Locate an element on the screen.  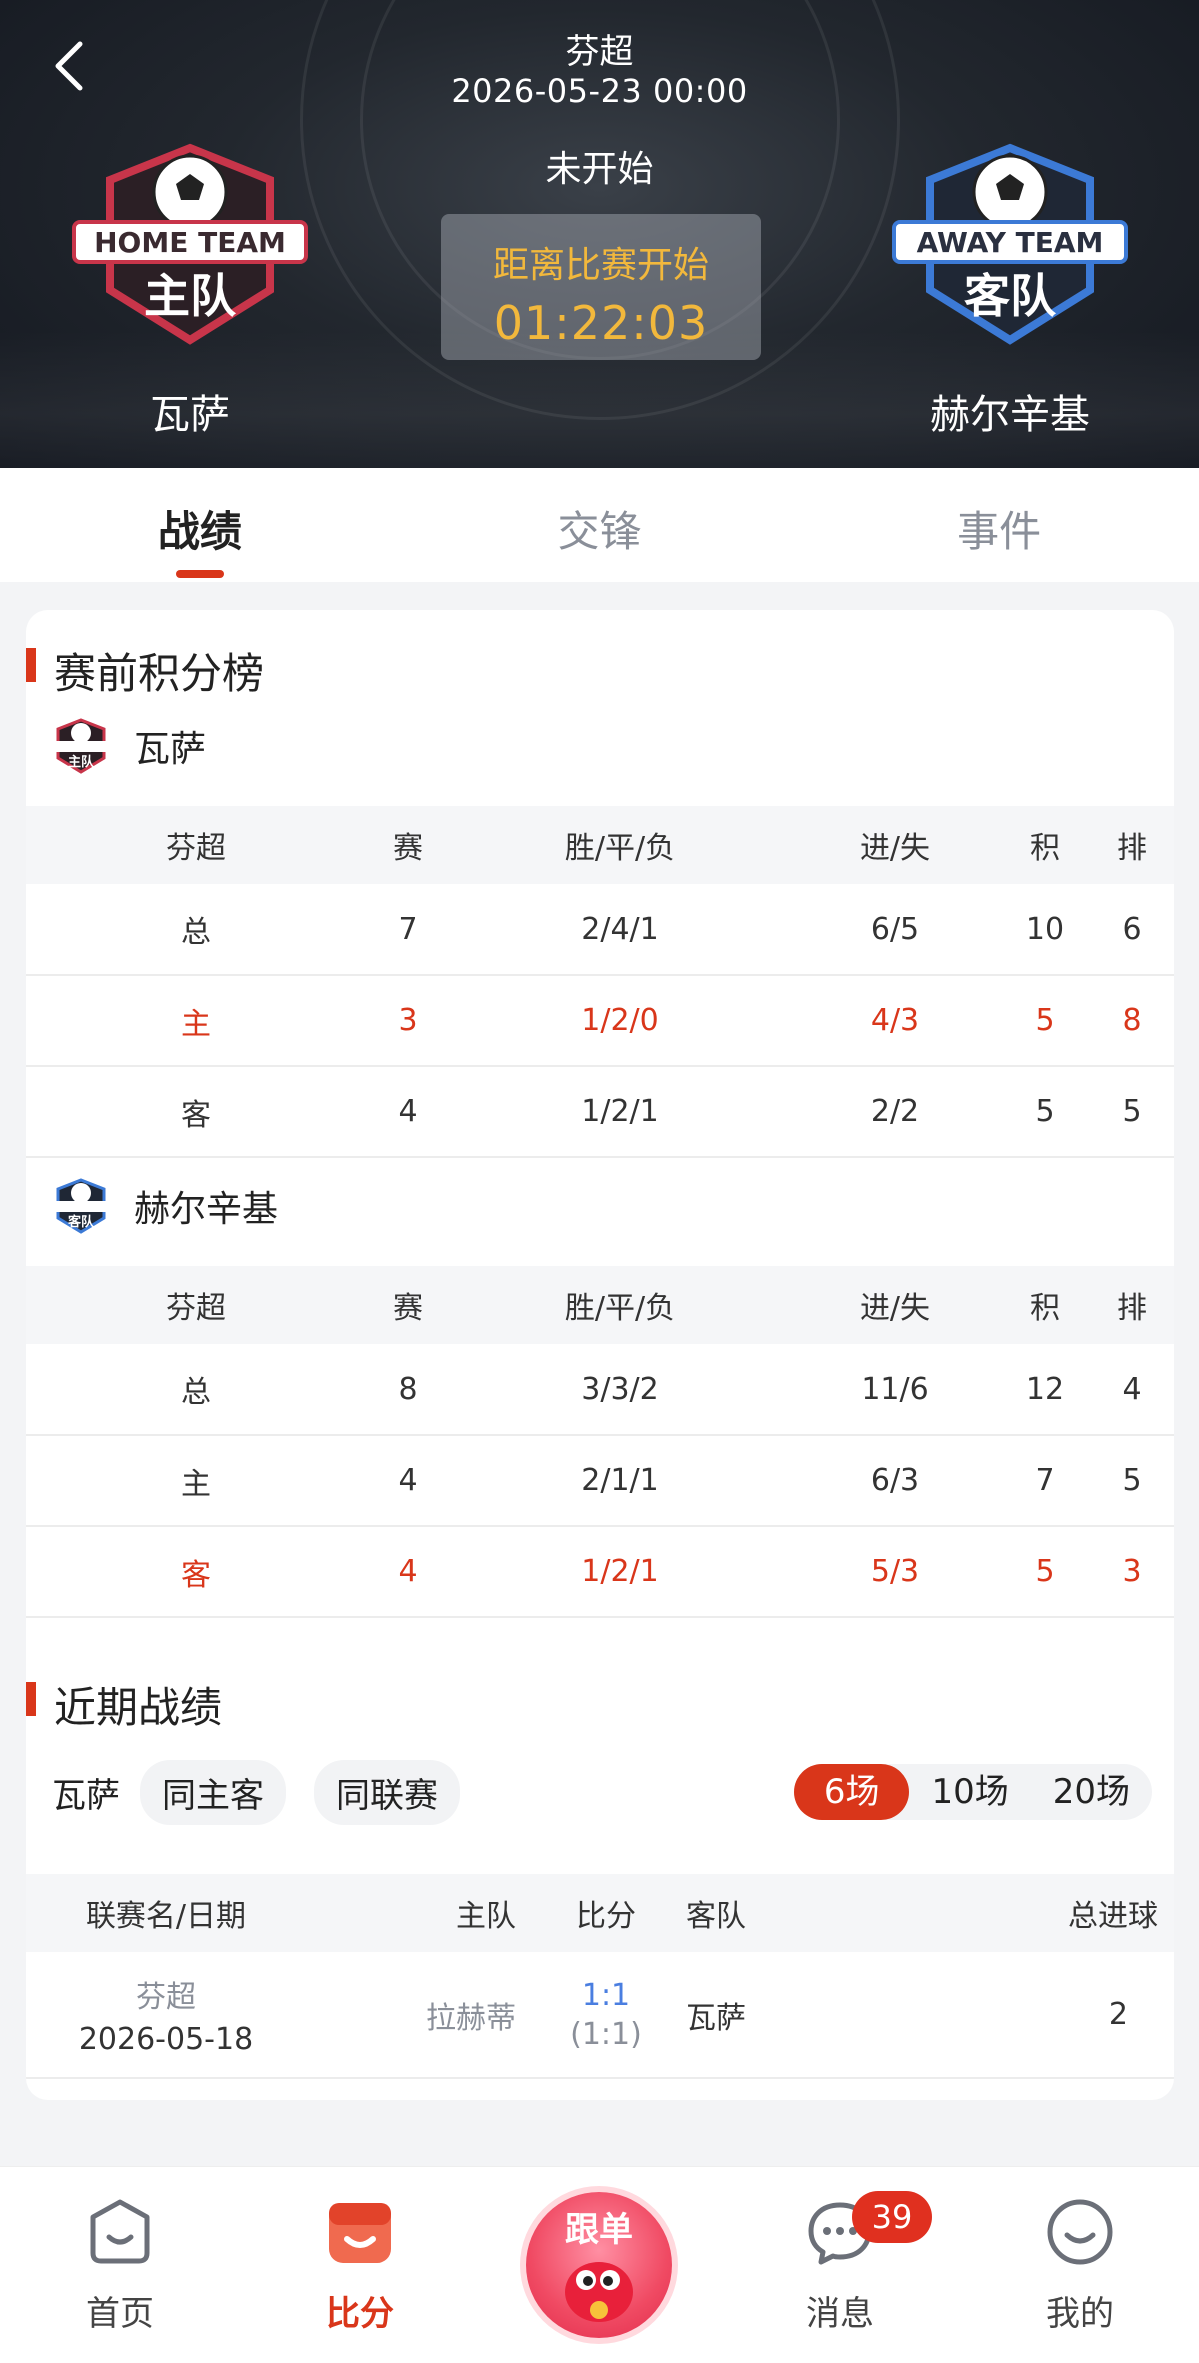
count-10-option: 10场 is located at coordinates (969, 1792).